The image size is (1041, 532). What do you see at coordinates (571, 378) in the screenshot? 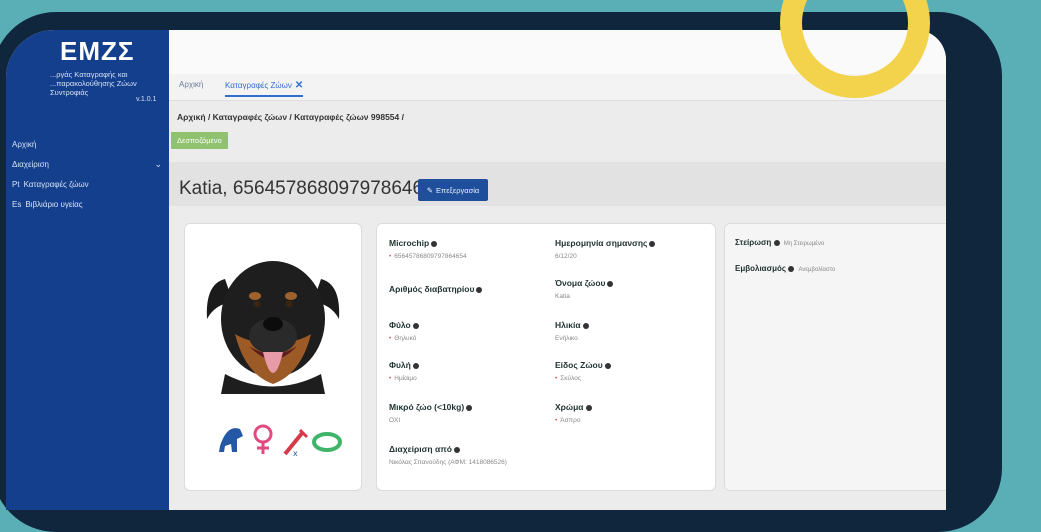
I see `field-value: Σκύλος` at bounding box center [571, 378].